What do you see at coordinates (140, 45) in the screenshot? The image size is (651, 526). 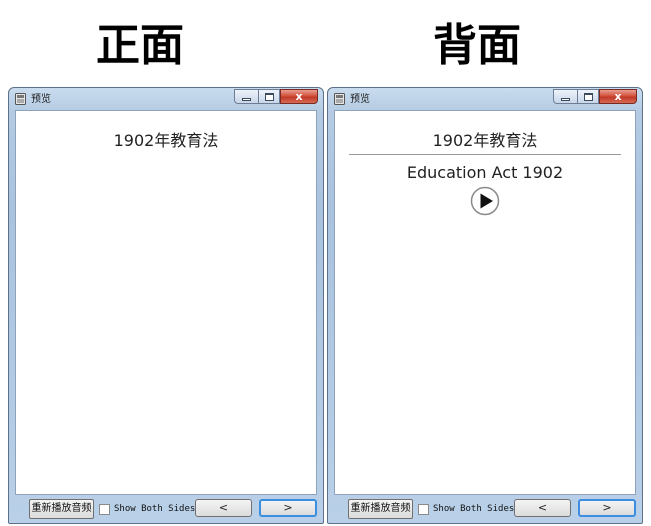 I see `front-heading: 正面` at bounding box center [140, 45].